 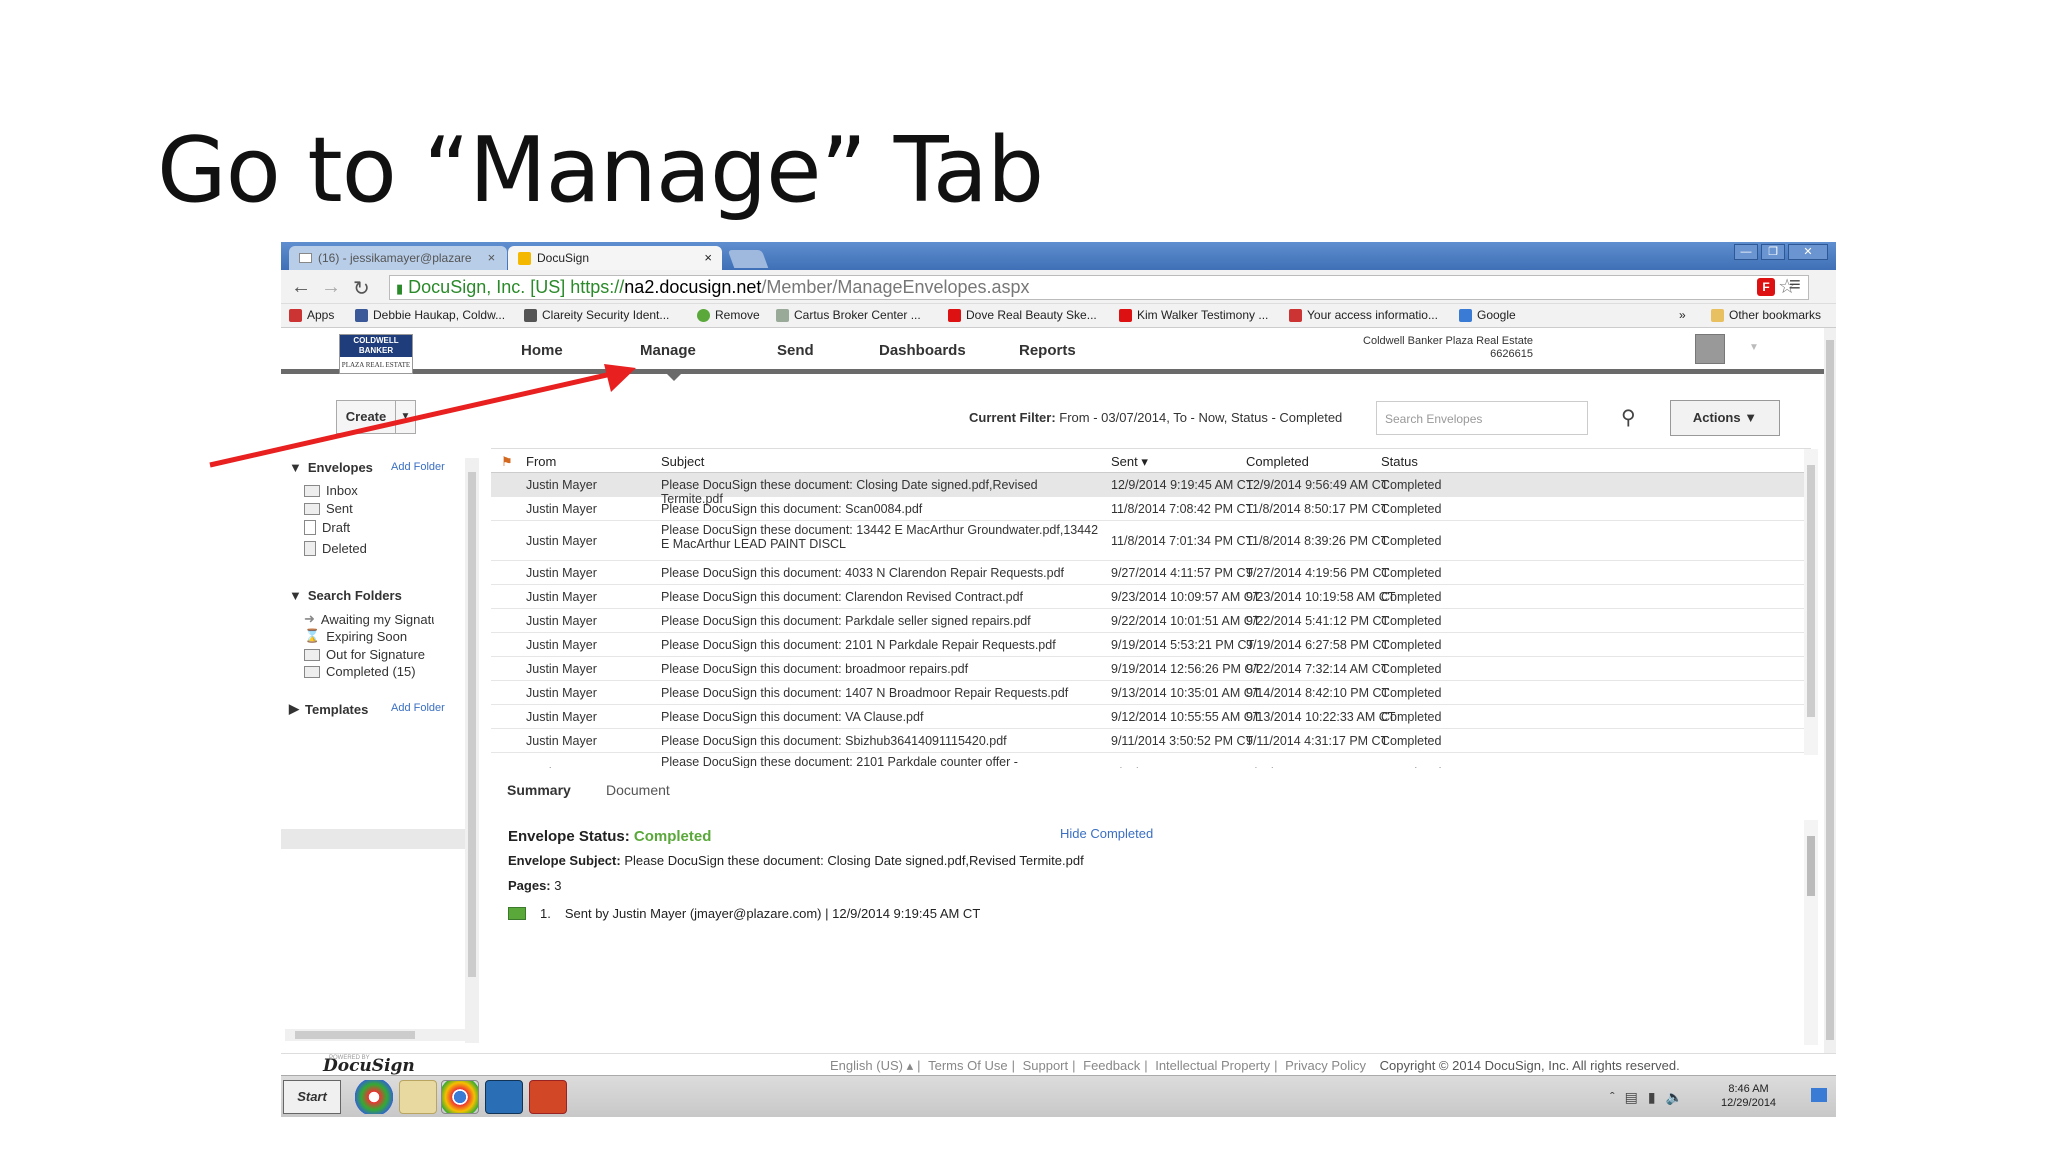 I want to click on hide-completed-link: Hide Completed, so click(x=1106, y=833).